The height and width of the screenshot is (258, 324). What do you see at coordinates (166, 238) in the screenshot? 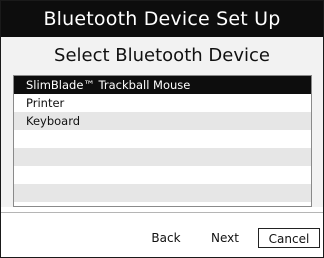
I see `back-button: Back` at bounding box center [166, 238].